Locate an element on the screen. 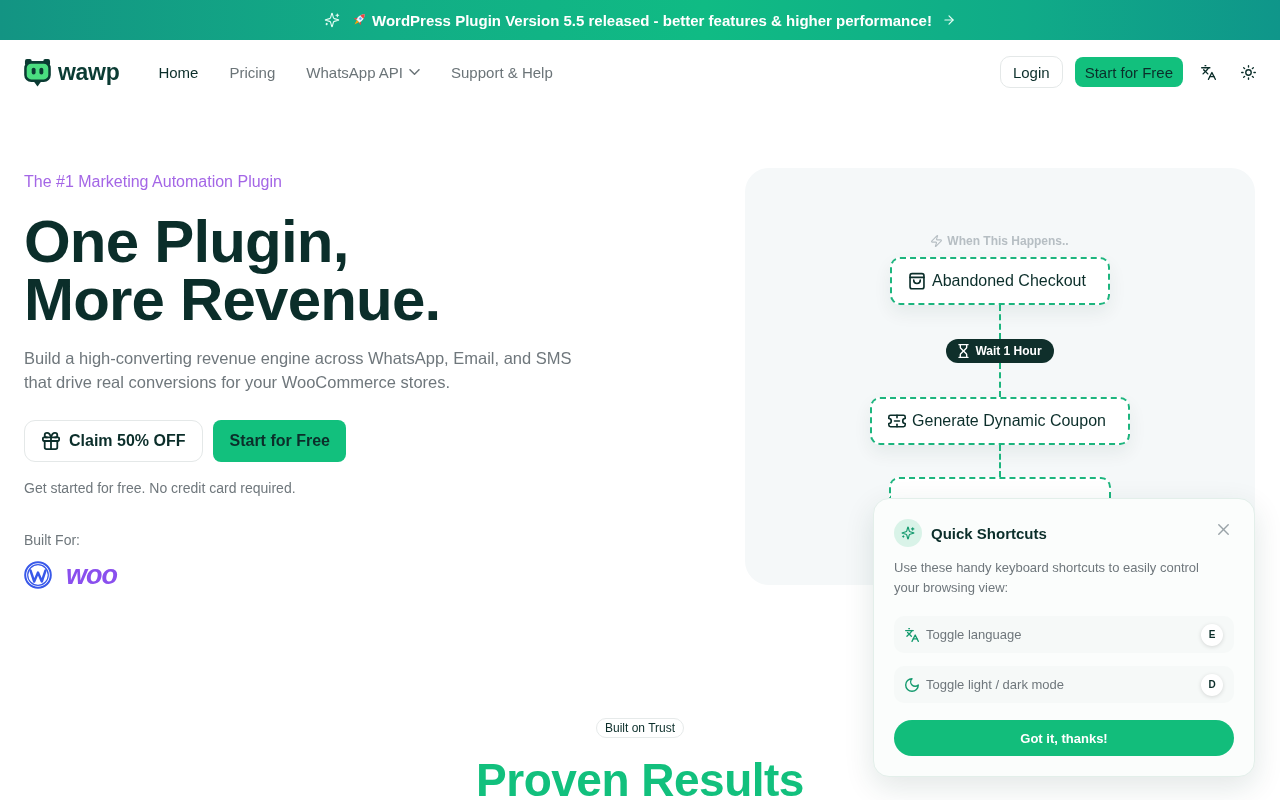  shortcut-label: Toggle light / dark mode is located at coordinates (995, 684).